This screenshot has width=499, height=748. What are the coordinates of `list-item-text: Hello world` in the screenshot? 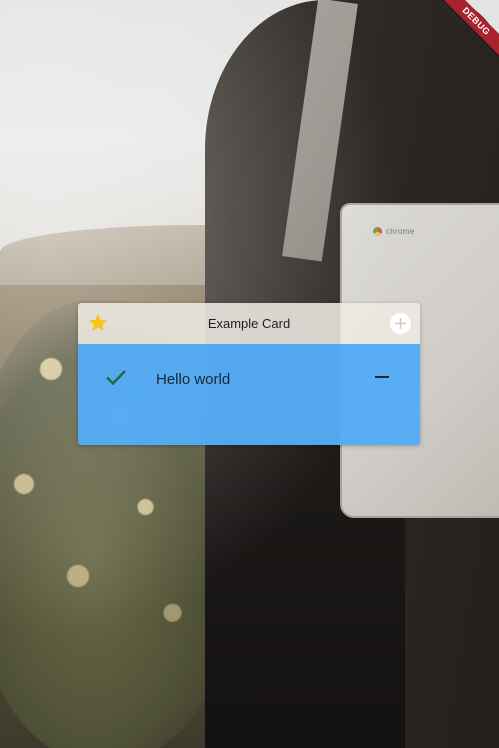 It's located at (193, 379).